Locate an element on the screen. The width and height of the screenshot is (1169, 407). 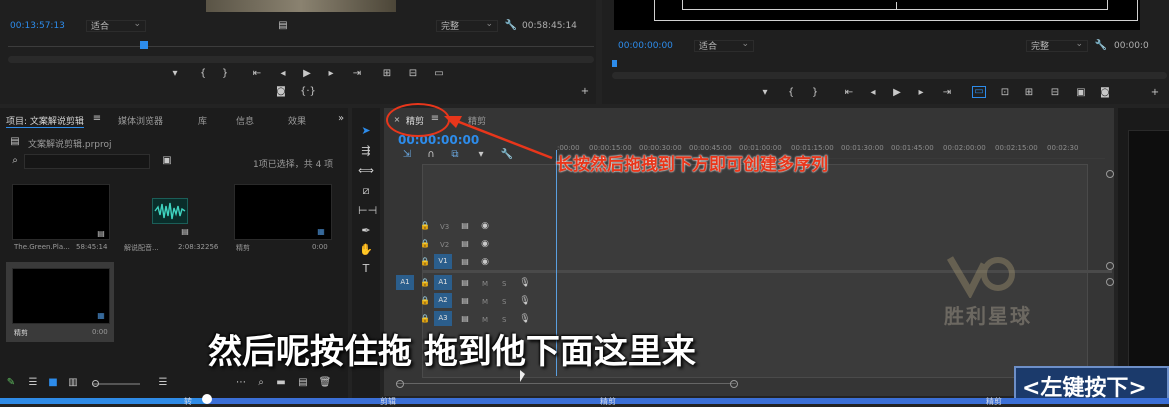
source-scrub-bar is located at coordinates (301, 46).